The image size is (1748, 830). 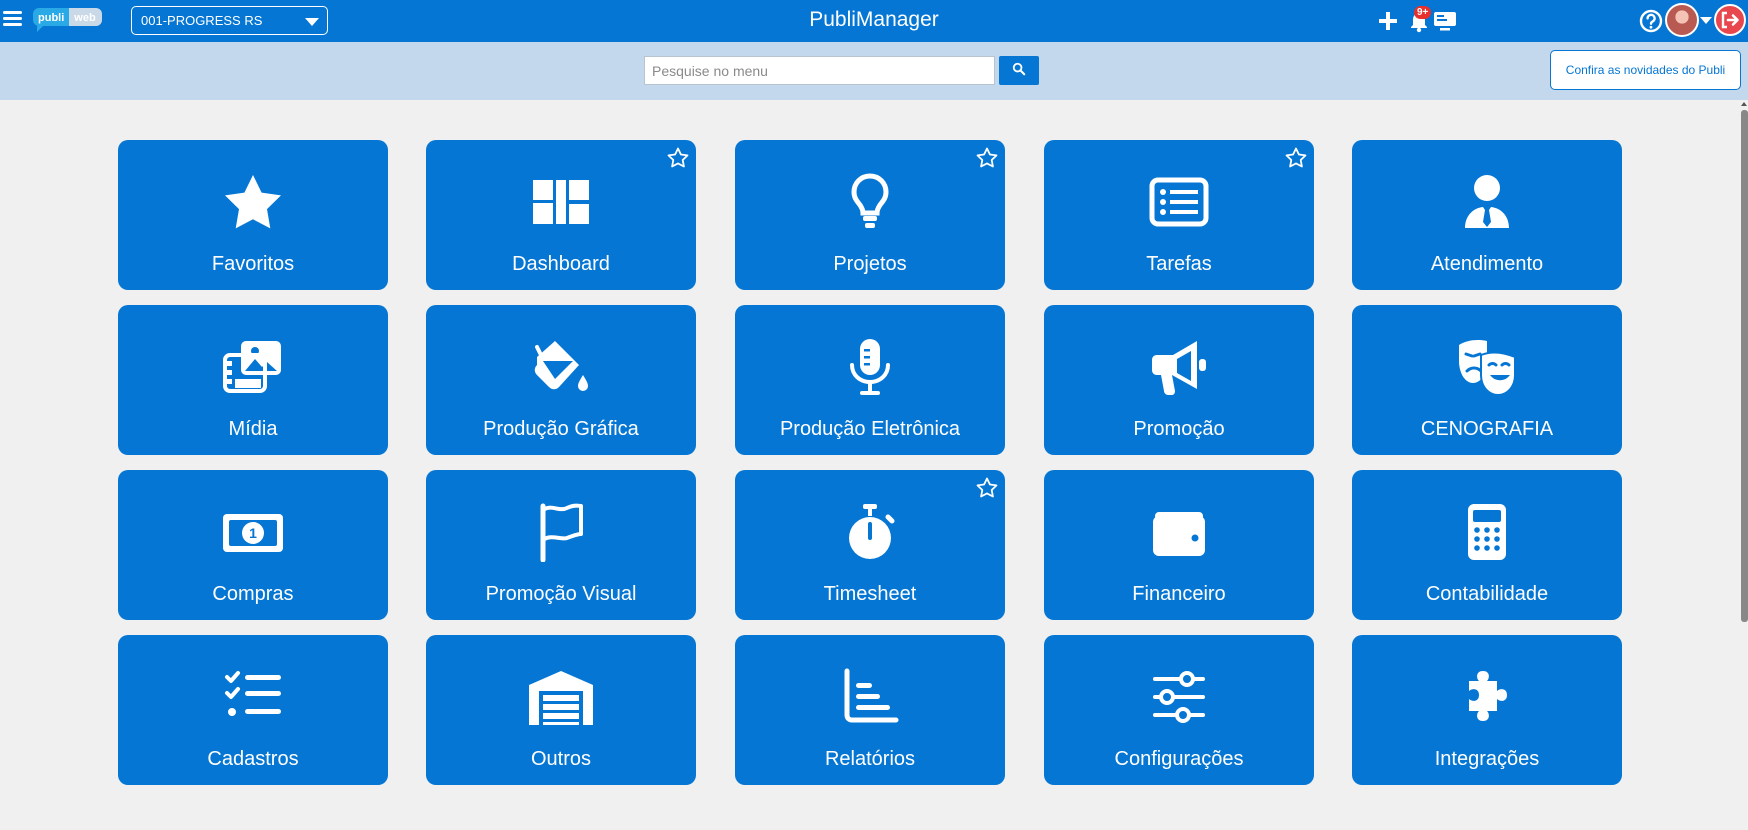 I want to click on tile-compras: 1 Compras, so click(x=253, y=545).